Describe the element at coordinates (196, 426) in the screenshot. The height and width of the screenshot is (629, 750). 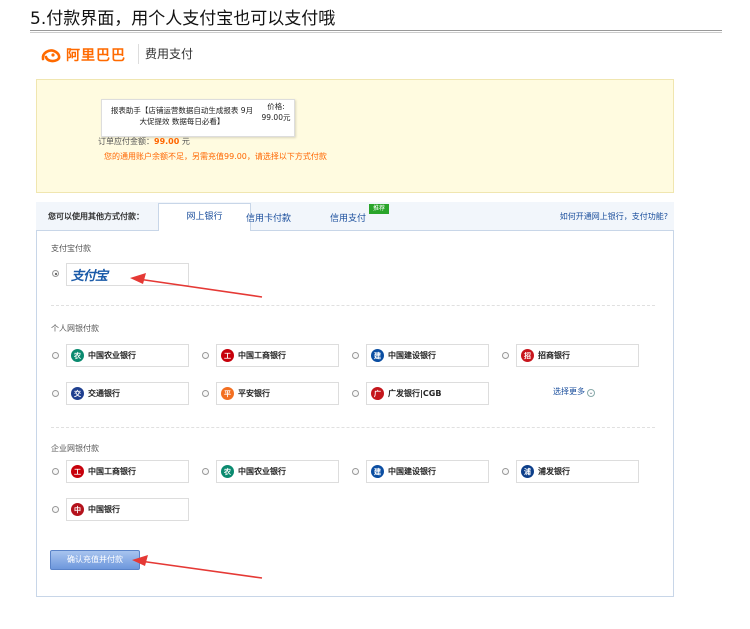
I see `annotation-arrows` at that location.